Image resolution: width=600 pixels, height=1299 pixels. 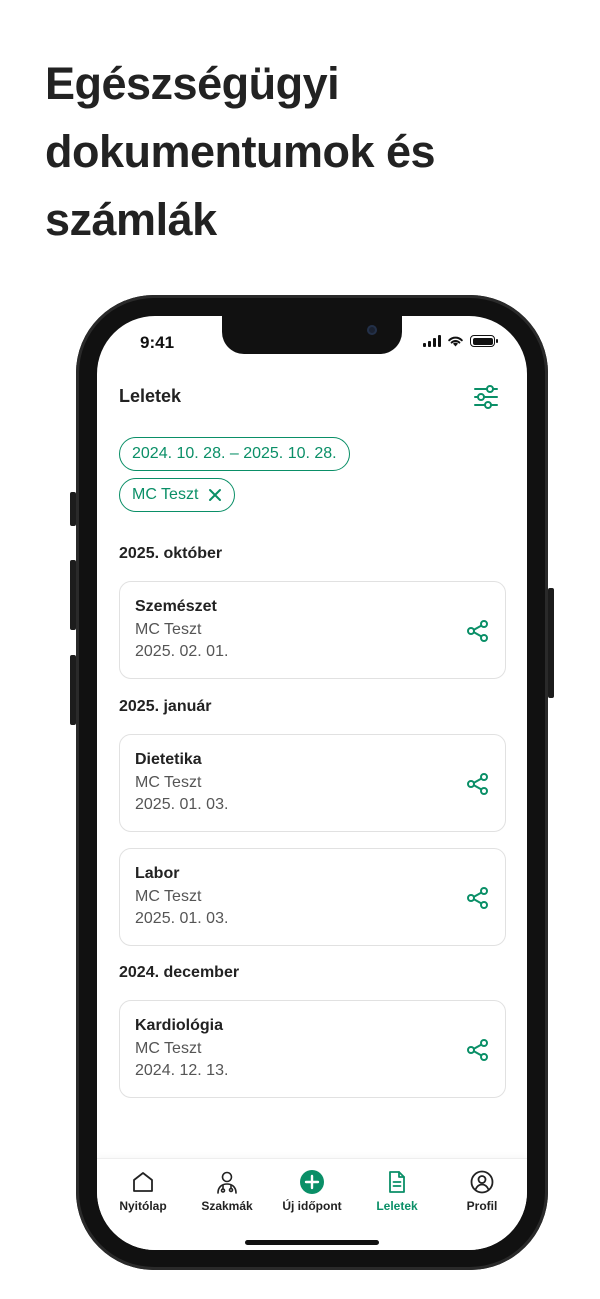 I want to click on document-card: Dietetika MC Teszt 2025. 01. 03., so click(x=312, y=783).